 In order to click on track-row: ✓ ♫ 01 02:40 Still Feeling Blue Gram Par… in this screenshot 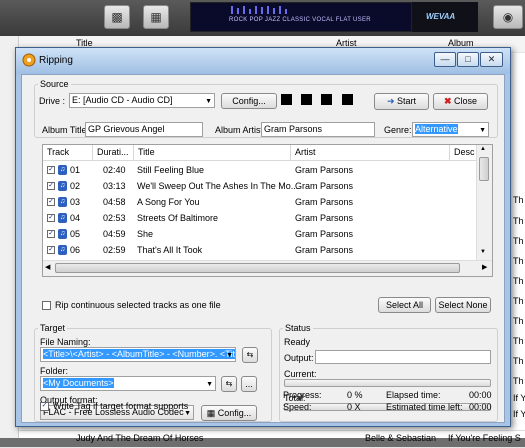, I will do `click(263, 170)`.